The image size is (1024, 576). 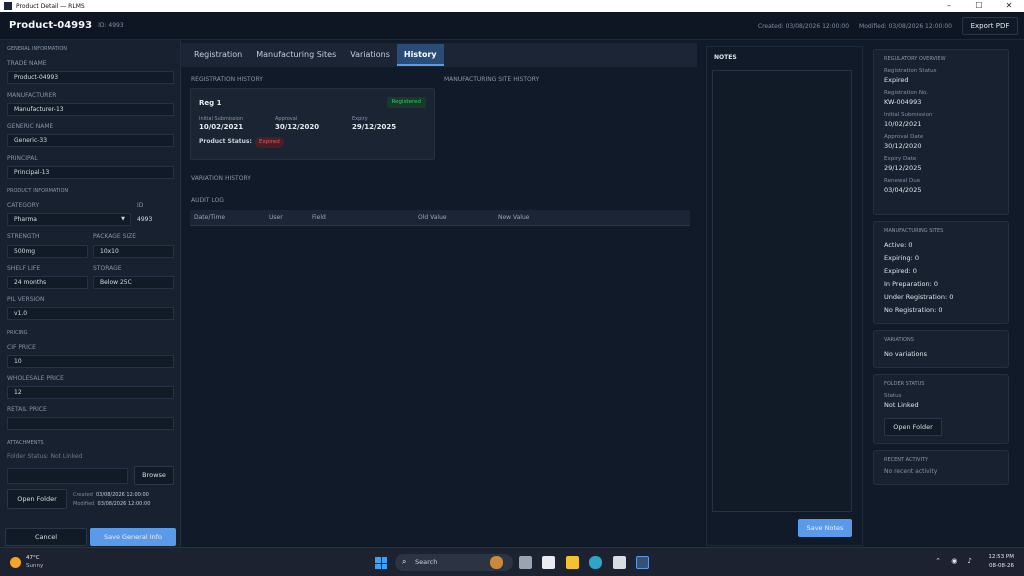 What do you see at coordinates (35, 566) in the screenshot?
I see `weather-condition: Sunny` at bounding box center [35, 566].